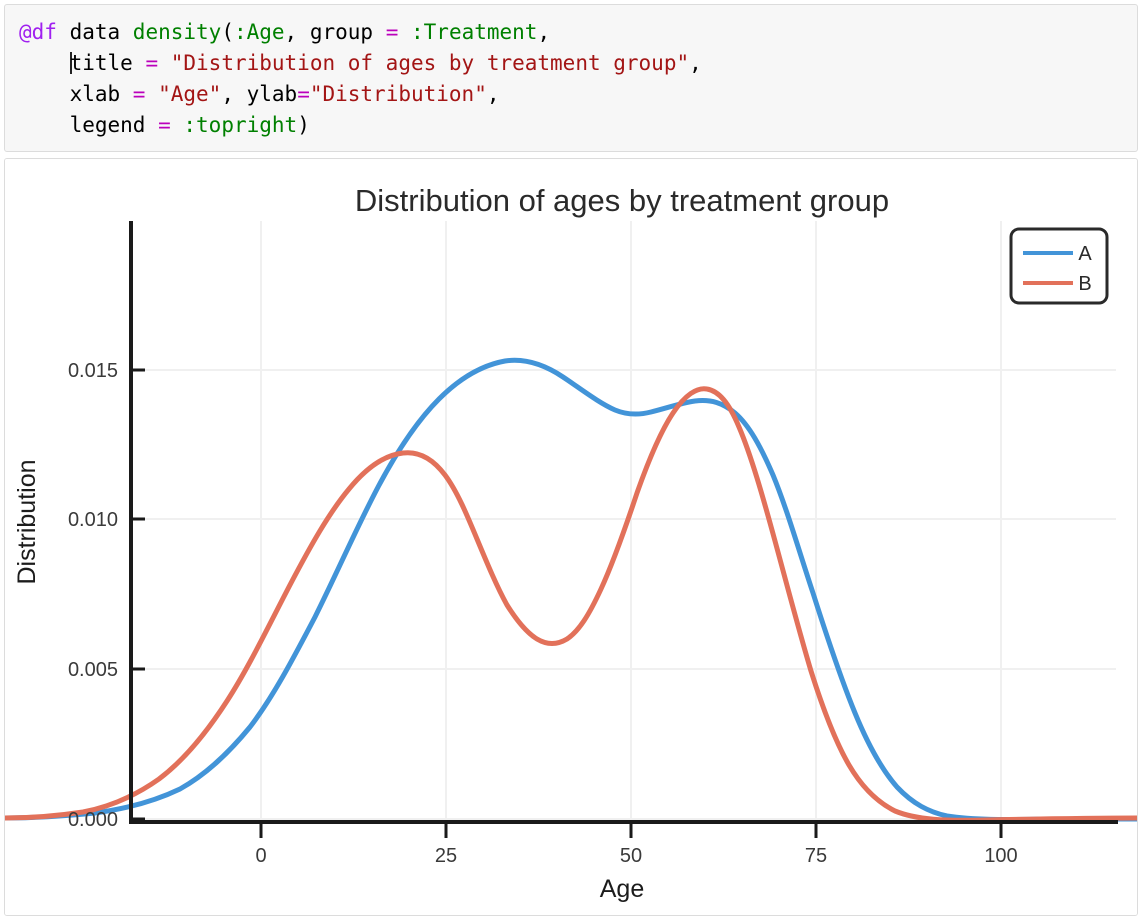 This screenshot has width=1146, height=920. I want to click on x-axis-label: Age, so click(622, 889).